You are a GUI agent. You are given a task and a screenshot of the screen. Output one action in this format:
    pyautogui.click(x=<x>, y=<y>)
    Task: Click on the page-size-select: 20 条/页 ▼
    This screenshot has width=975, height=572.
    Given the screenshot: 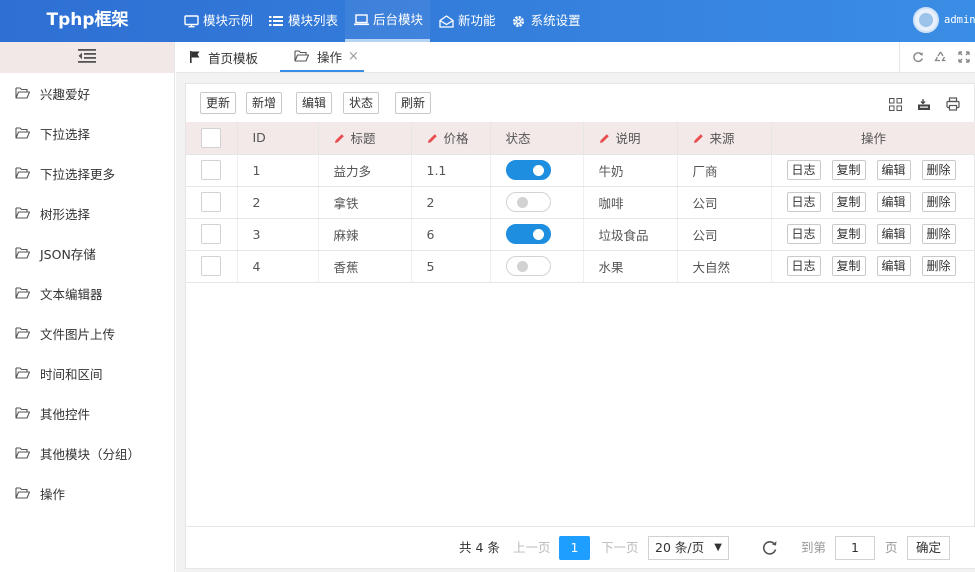 What is the action you would take?
    pyautogui.click(x=688, y=548)
    